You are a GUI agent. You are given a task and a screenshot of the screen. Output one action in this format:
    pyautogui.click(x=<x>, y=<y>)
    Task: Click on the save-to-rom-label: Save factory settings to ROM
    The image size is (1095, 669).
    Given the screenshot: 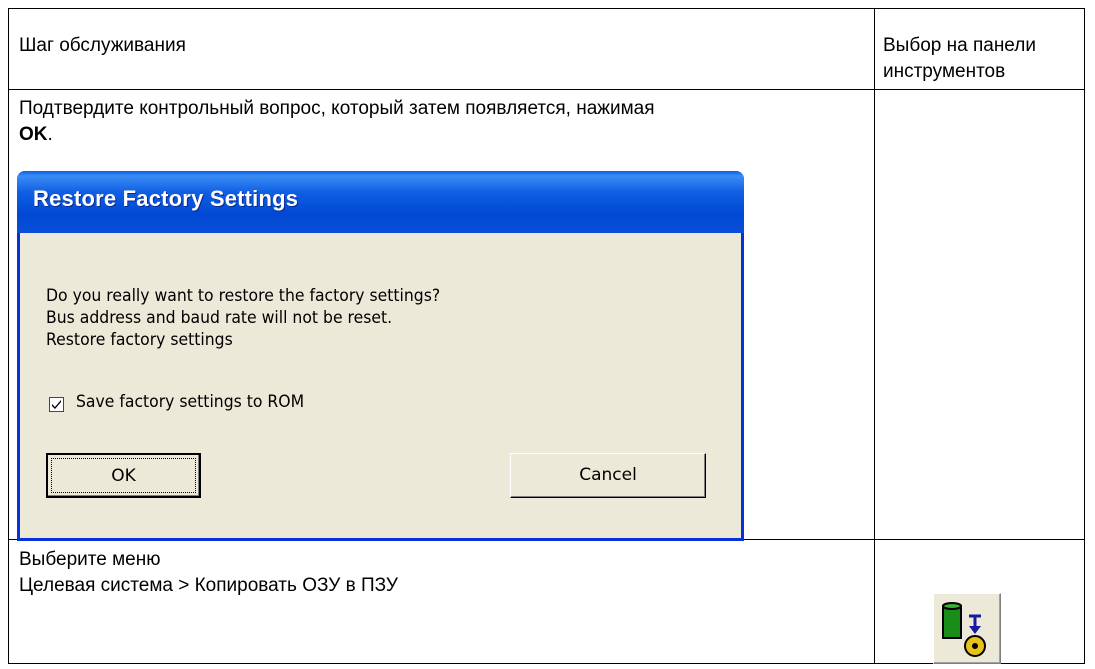 What is the action you would take?
    pyautogui.click(x=190, y=402)
    